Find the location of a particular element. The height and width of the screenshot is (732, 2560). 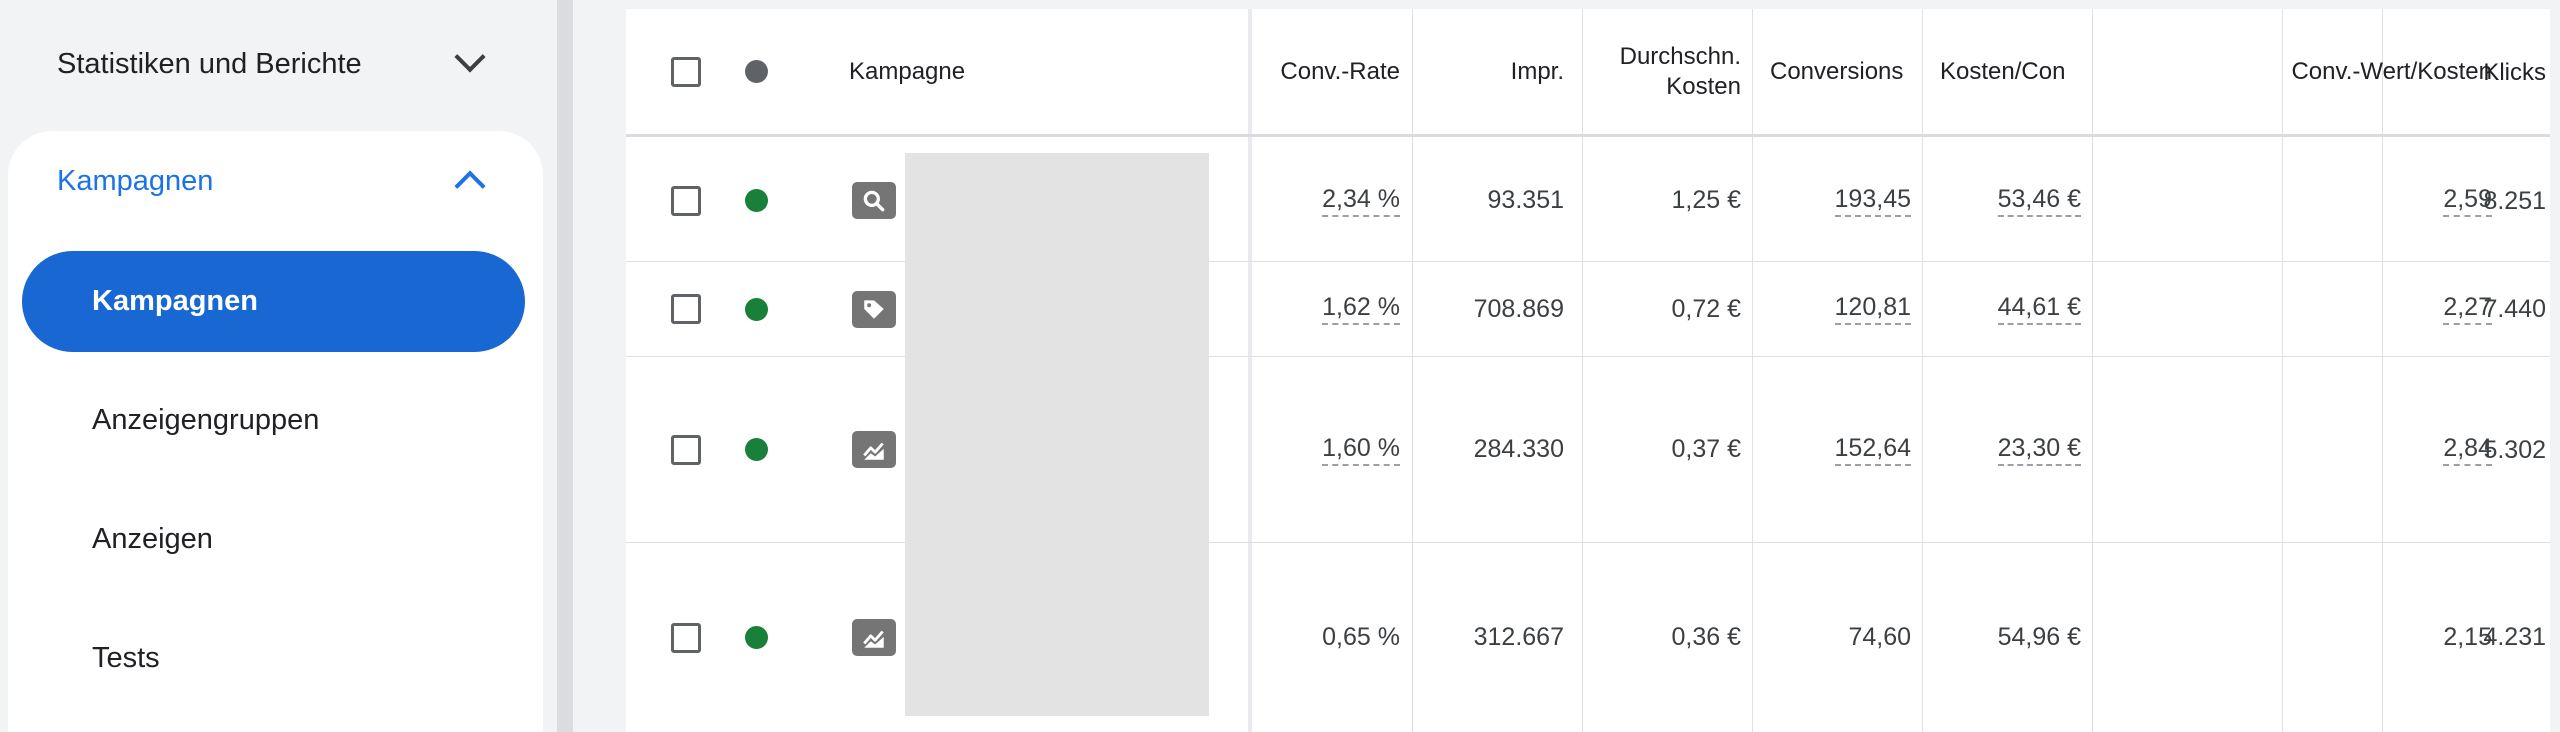

column-header-avg-cost-line2: Kosten is located at coordinates (1703, 86).